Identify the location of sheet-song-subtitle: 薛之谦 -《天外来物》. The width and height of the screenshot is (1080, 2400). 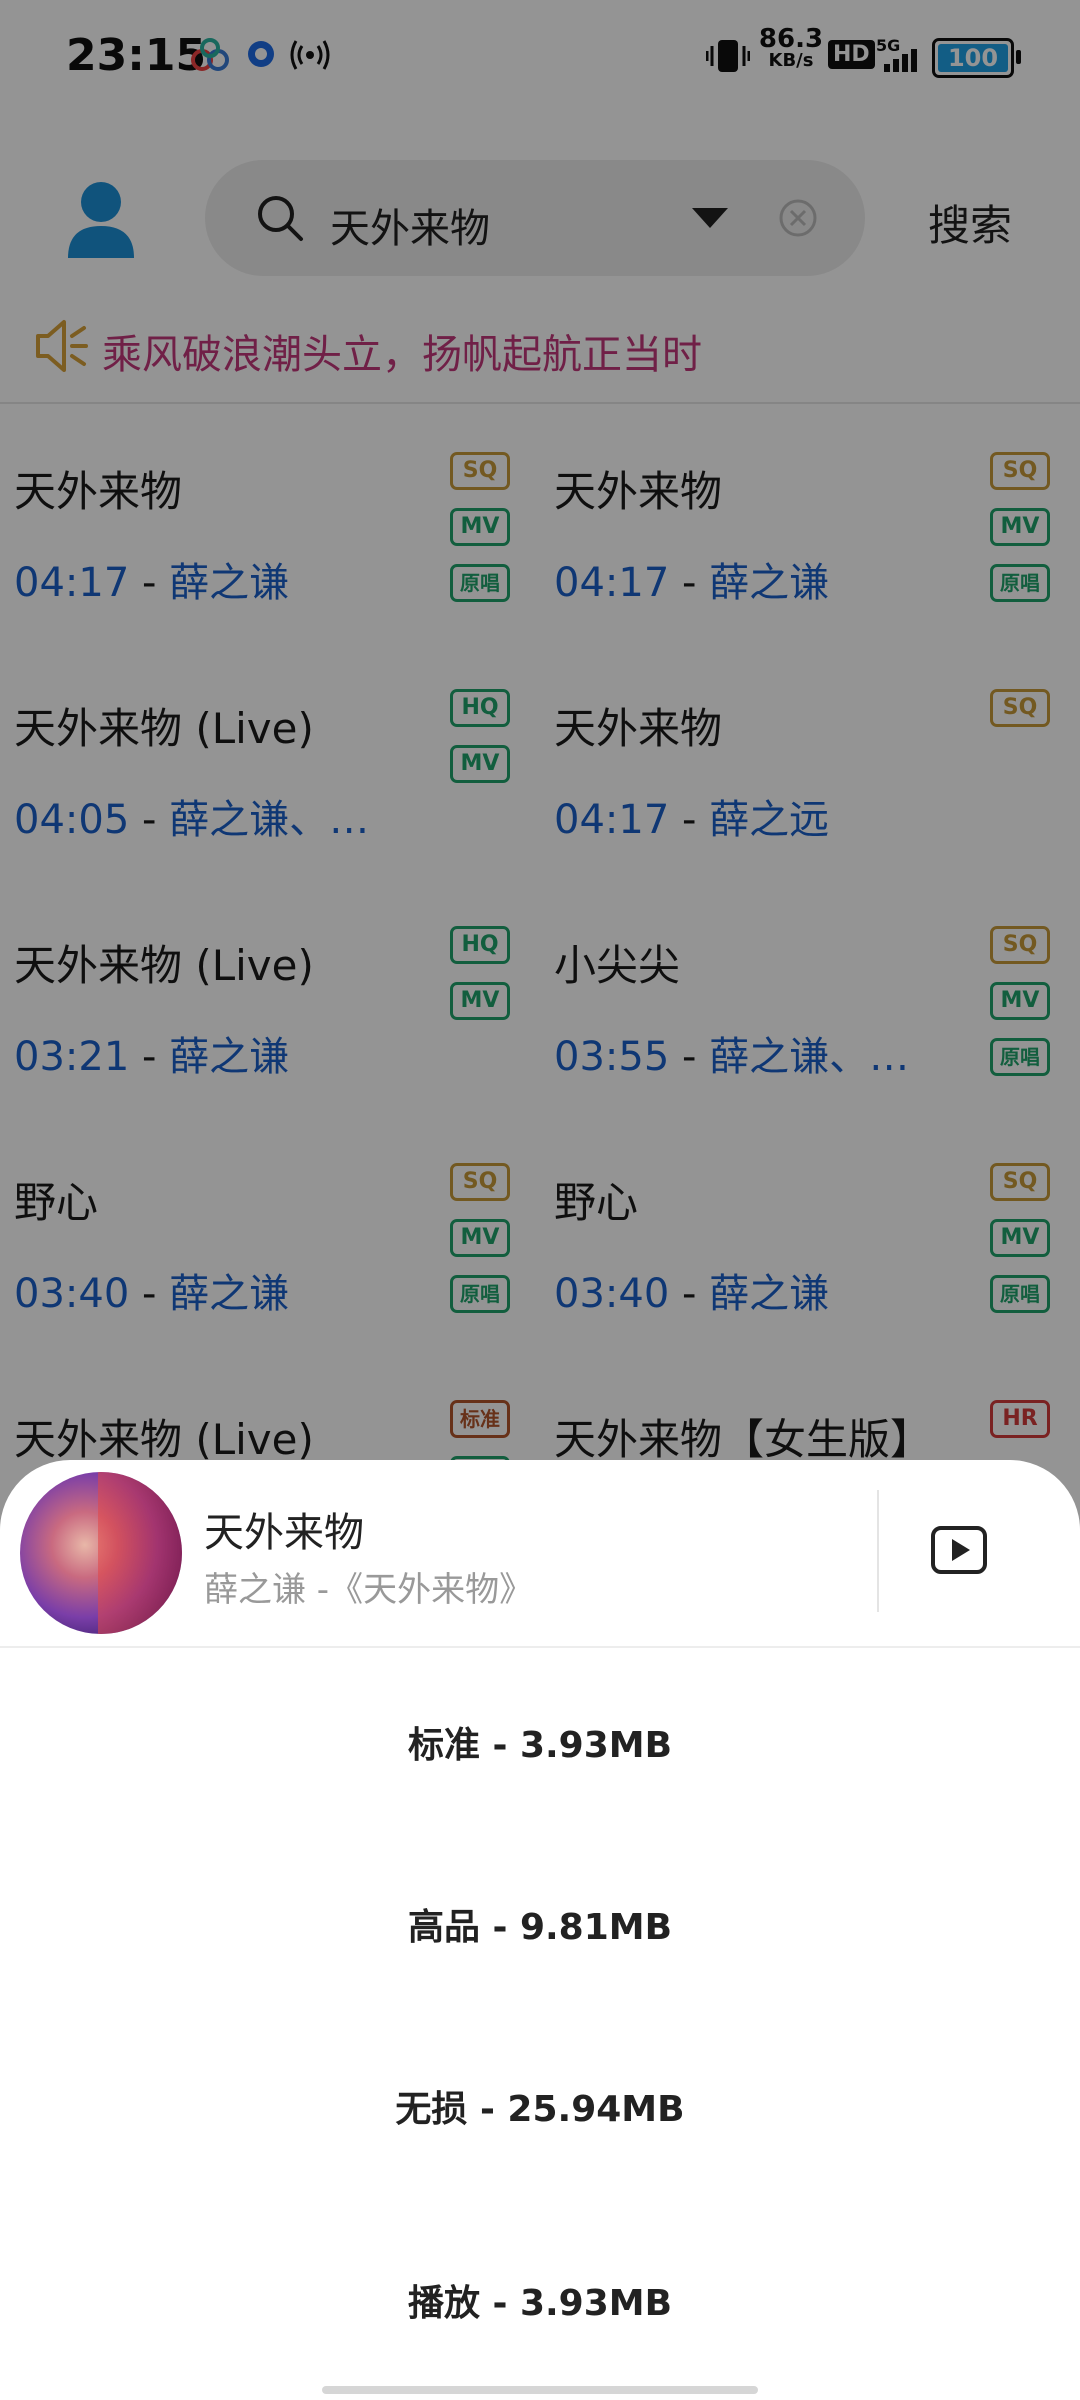
(369, 1590).